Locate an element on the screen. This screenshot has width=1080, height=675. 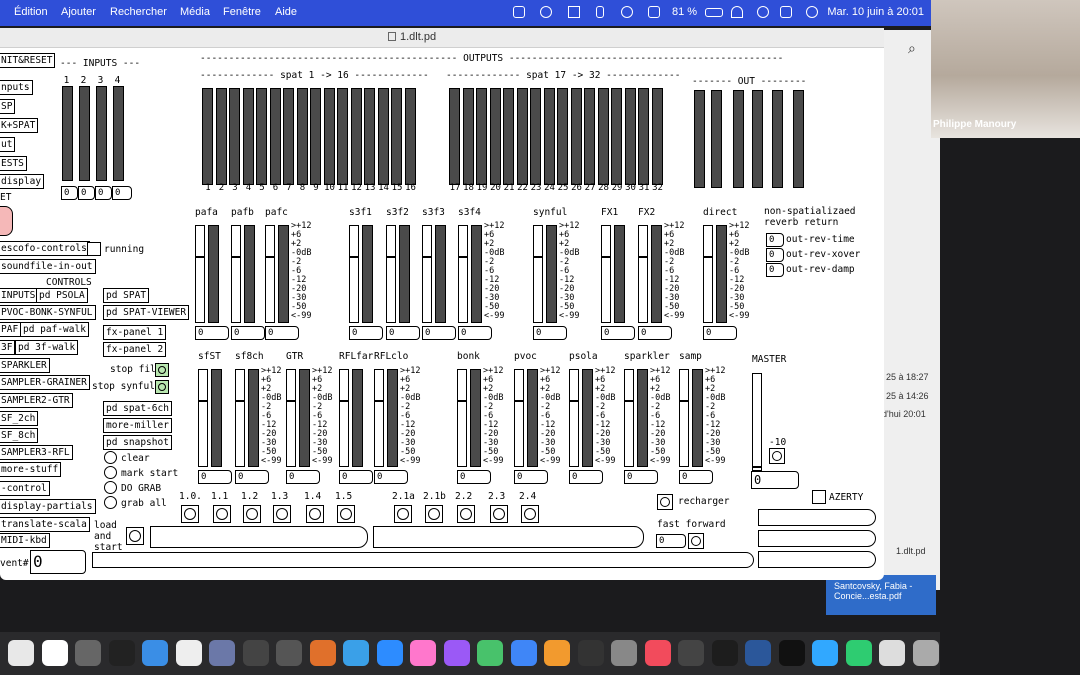
midi-kbd-object: MIDI-kbd is located at coordinates (25, 540).